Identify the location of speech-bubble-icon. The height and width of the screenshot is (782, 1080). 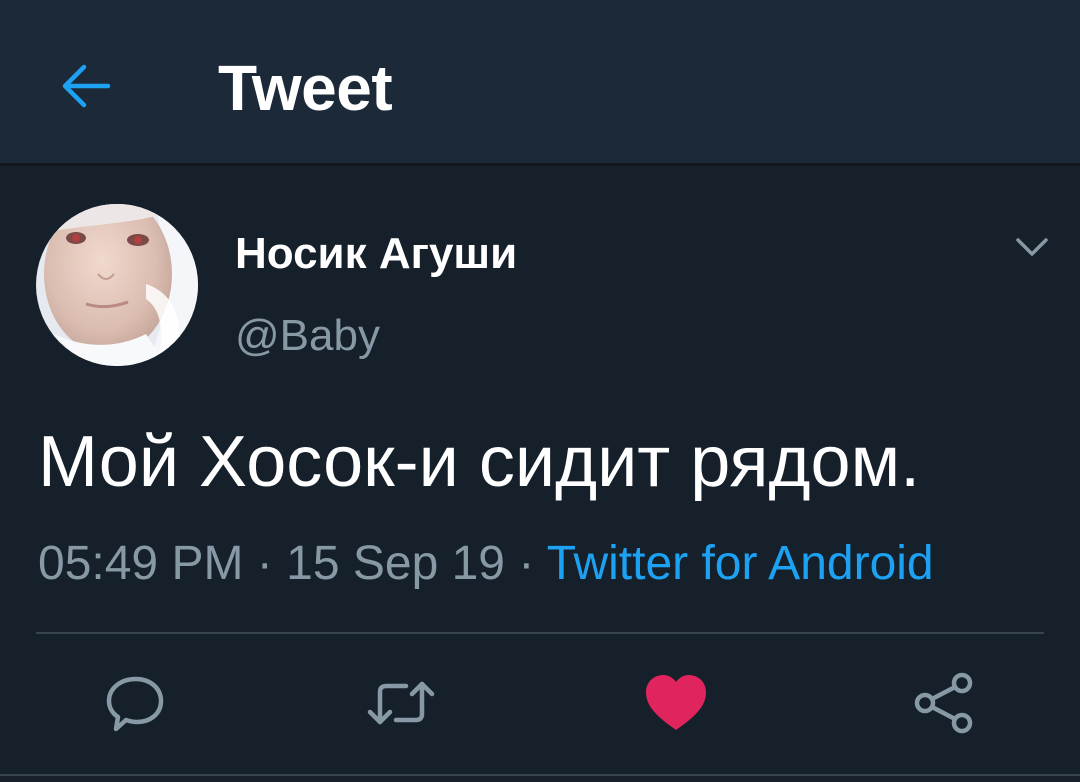
(135, 704).